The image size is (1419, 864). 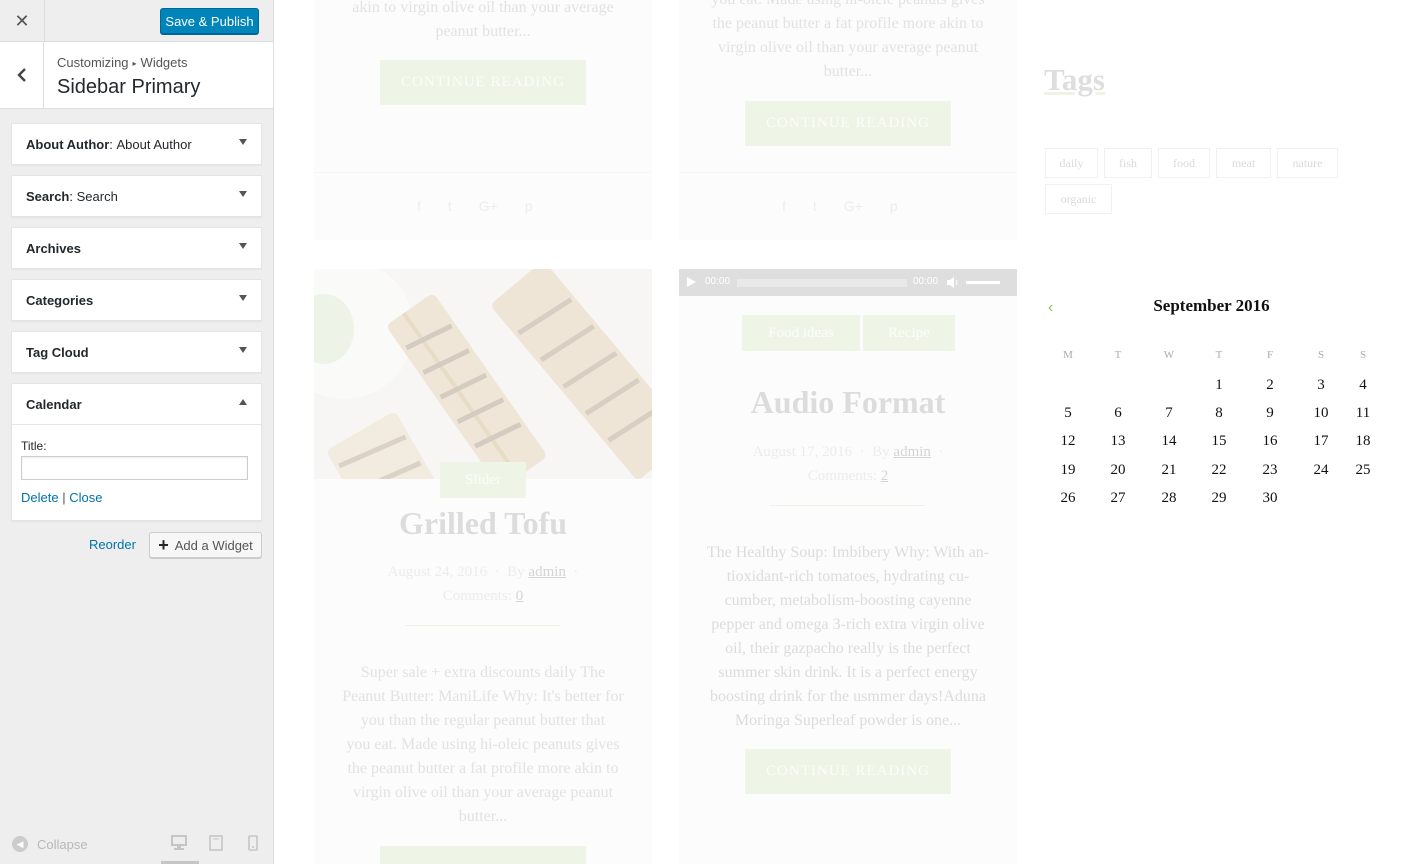 What do you see at coordinates (1270, 470) in the screenshot?
I see `calendar-day: 23` at bounding box center [1270, 470].